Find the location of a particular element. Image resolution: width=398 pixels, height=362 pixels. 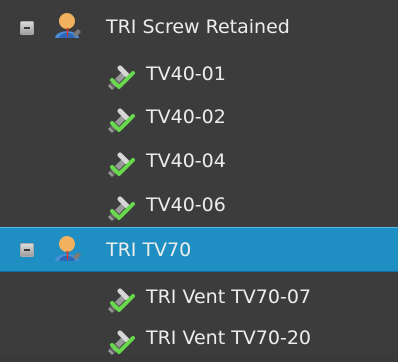

tree-item-tv40-01: TV40-01 is located at coordinates (199, 73).